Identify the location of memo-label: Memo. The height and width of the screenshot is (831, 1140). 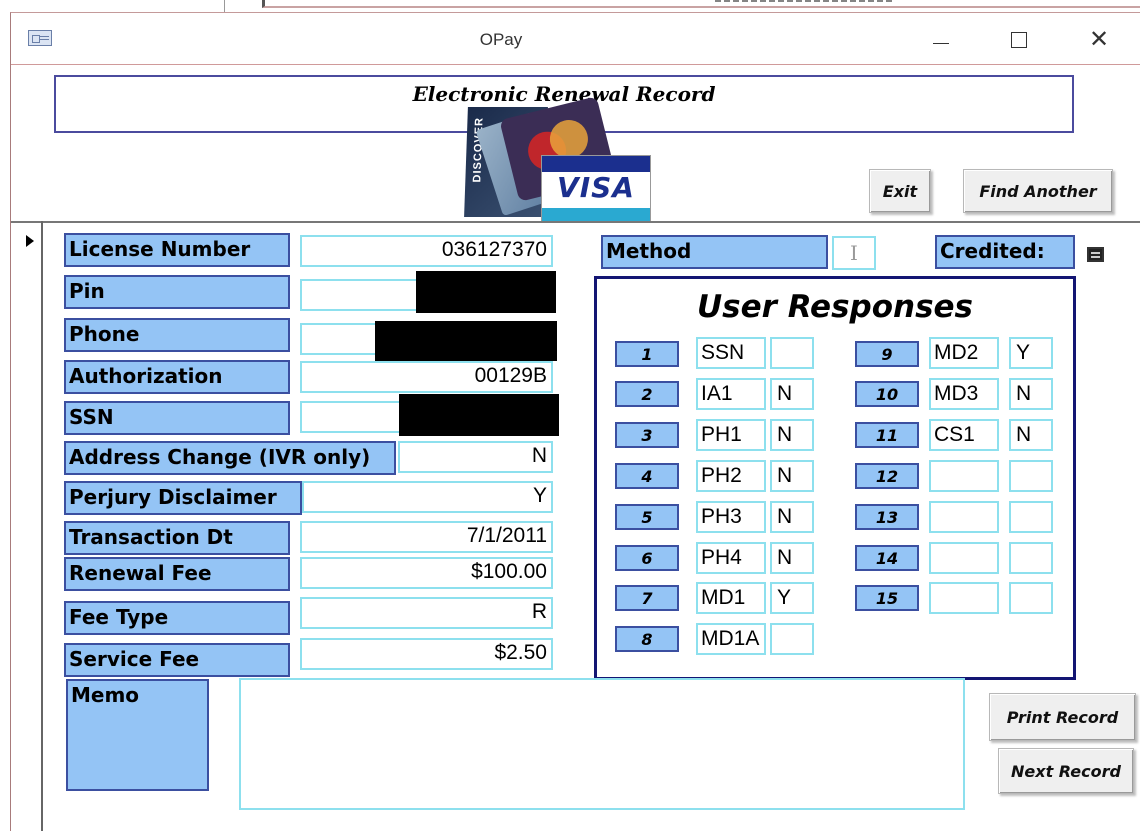
(137, 735).